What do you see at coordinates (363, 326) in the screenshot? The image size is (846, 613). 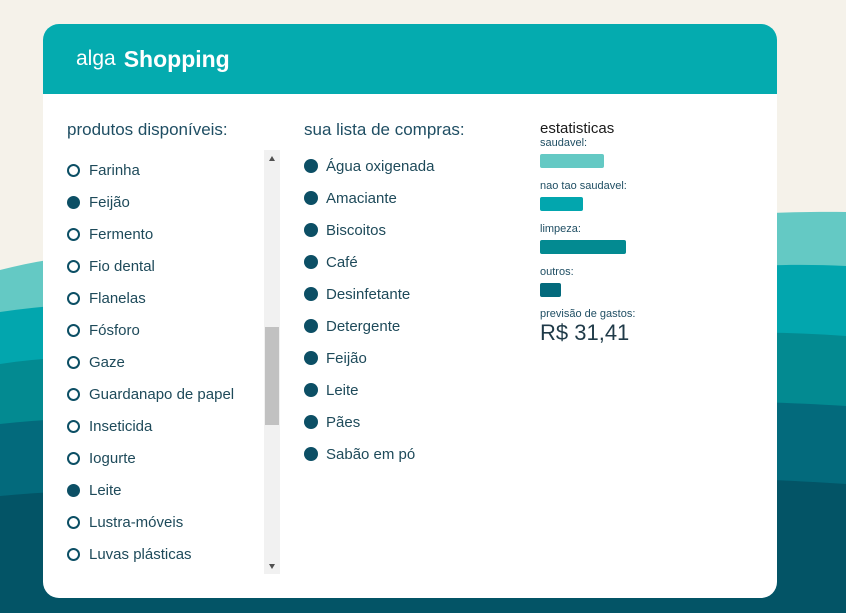 I see `shopping-item-label: Detergente` at bounding box center [363, 326].